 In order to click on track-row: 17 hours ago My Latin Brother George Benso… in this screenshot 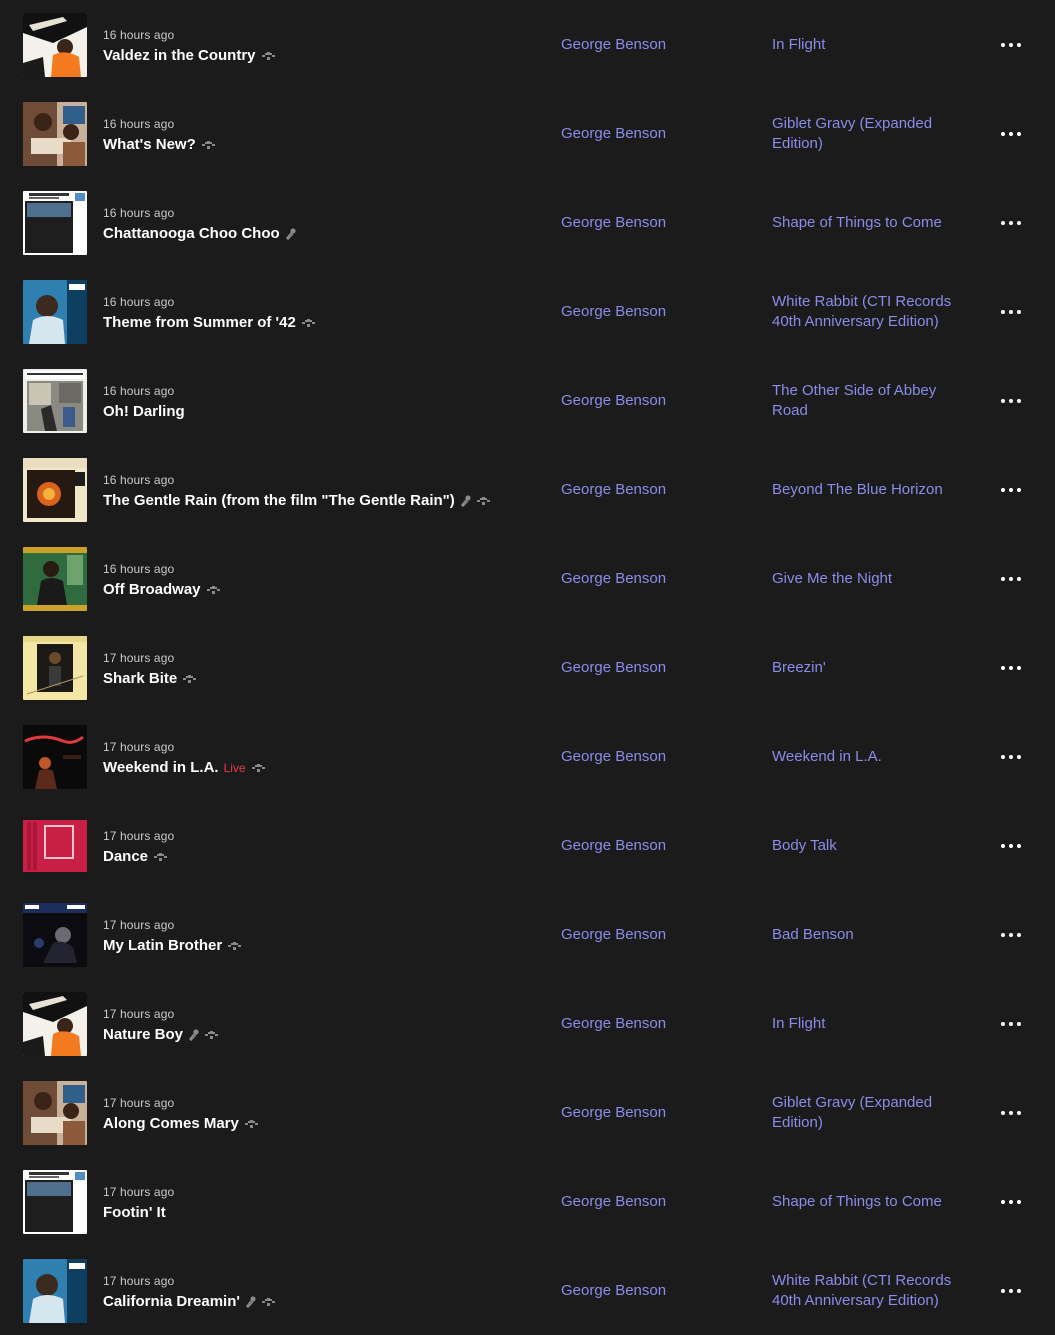, I will do `click(527, 934)`.